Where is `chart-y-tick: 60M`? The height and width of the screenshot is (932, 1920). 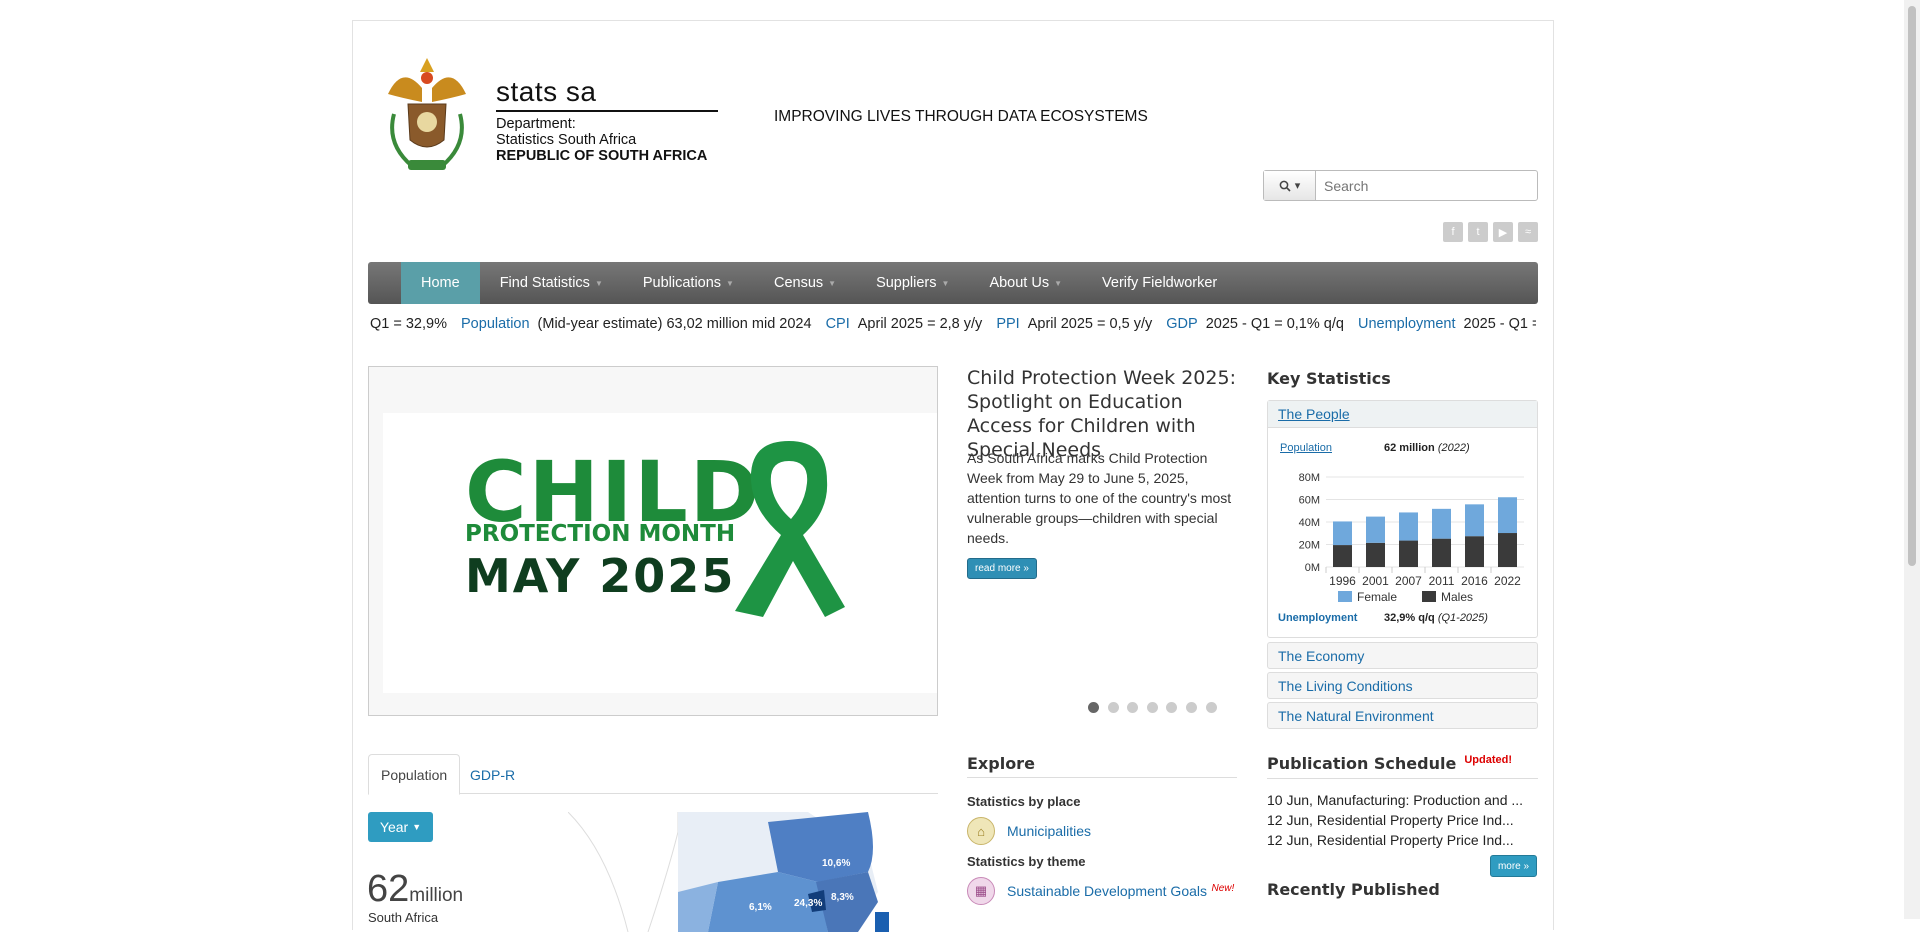
chart-y-tick: 60M is located at coordinates (1309, 501).